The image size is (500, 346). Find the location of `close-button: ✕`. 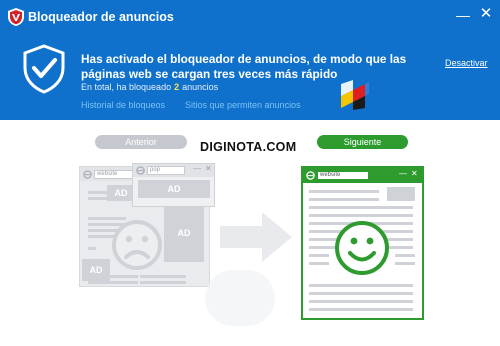

close-button: ✕ is located at coordinates (486, 14).